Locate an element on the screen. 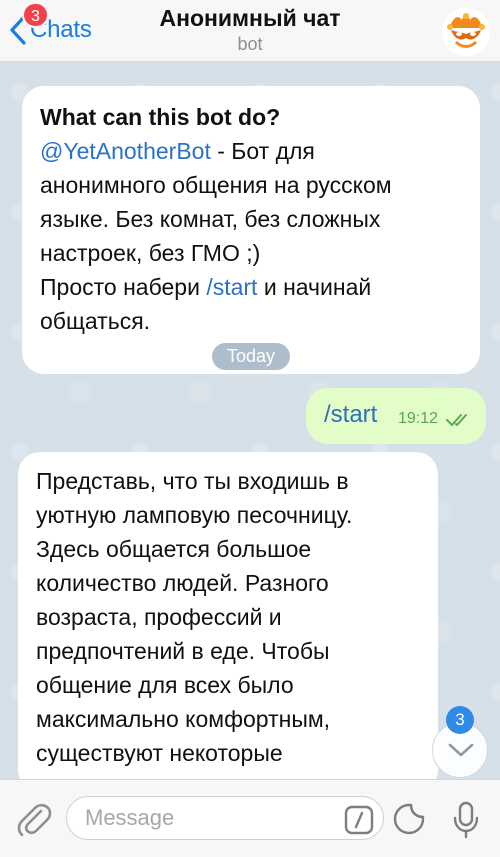  slash-command-icon is located at coordinates (359, 820).